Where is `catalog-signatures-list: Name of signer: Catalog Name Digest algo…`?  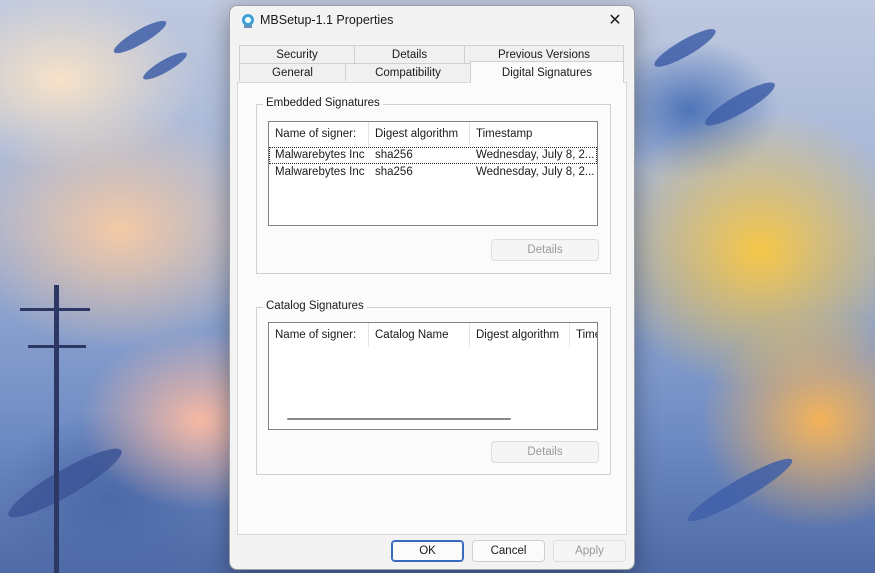 catalog-signatures-list: Name of signer: Catalog Name Digest algo… is located at coordinates (433, 376).